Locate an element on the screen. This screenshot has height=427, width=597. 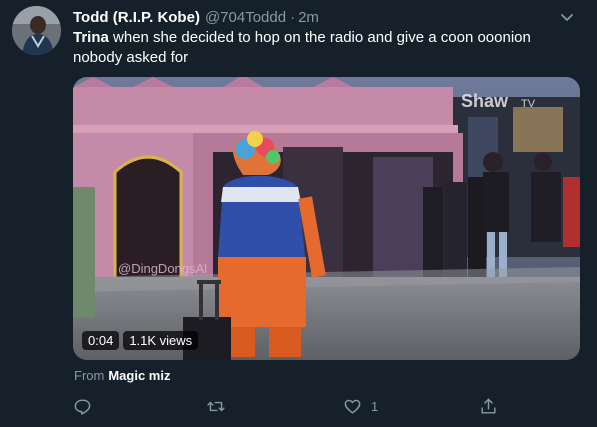
tweet-actions: 1 is located at coordinates (298, 406).